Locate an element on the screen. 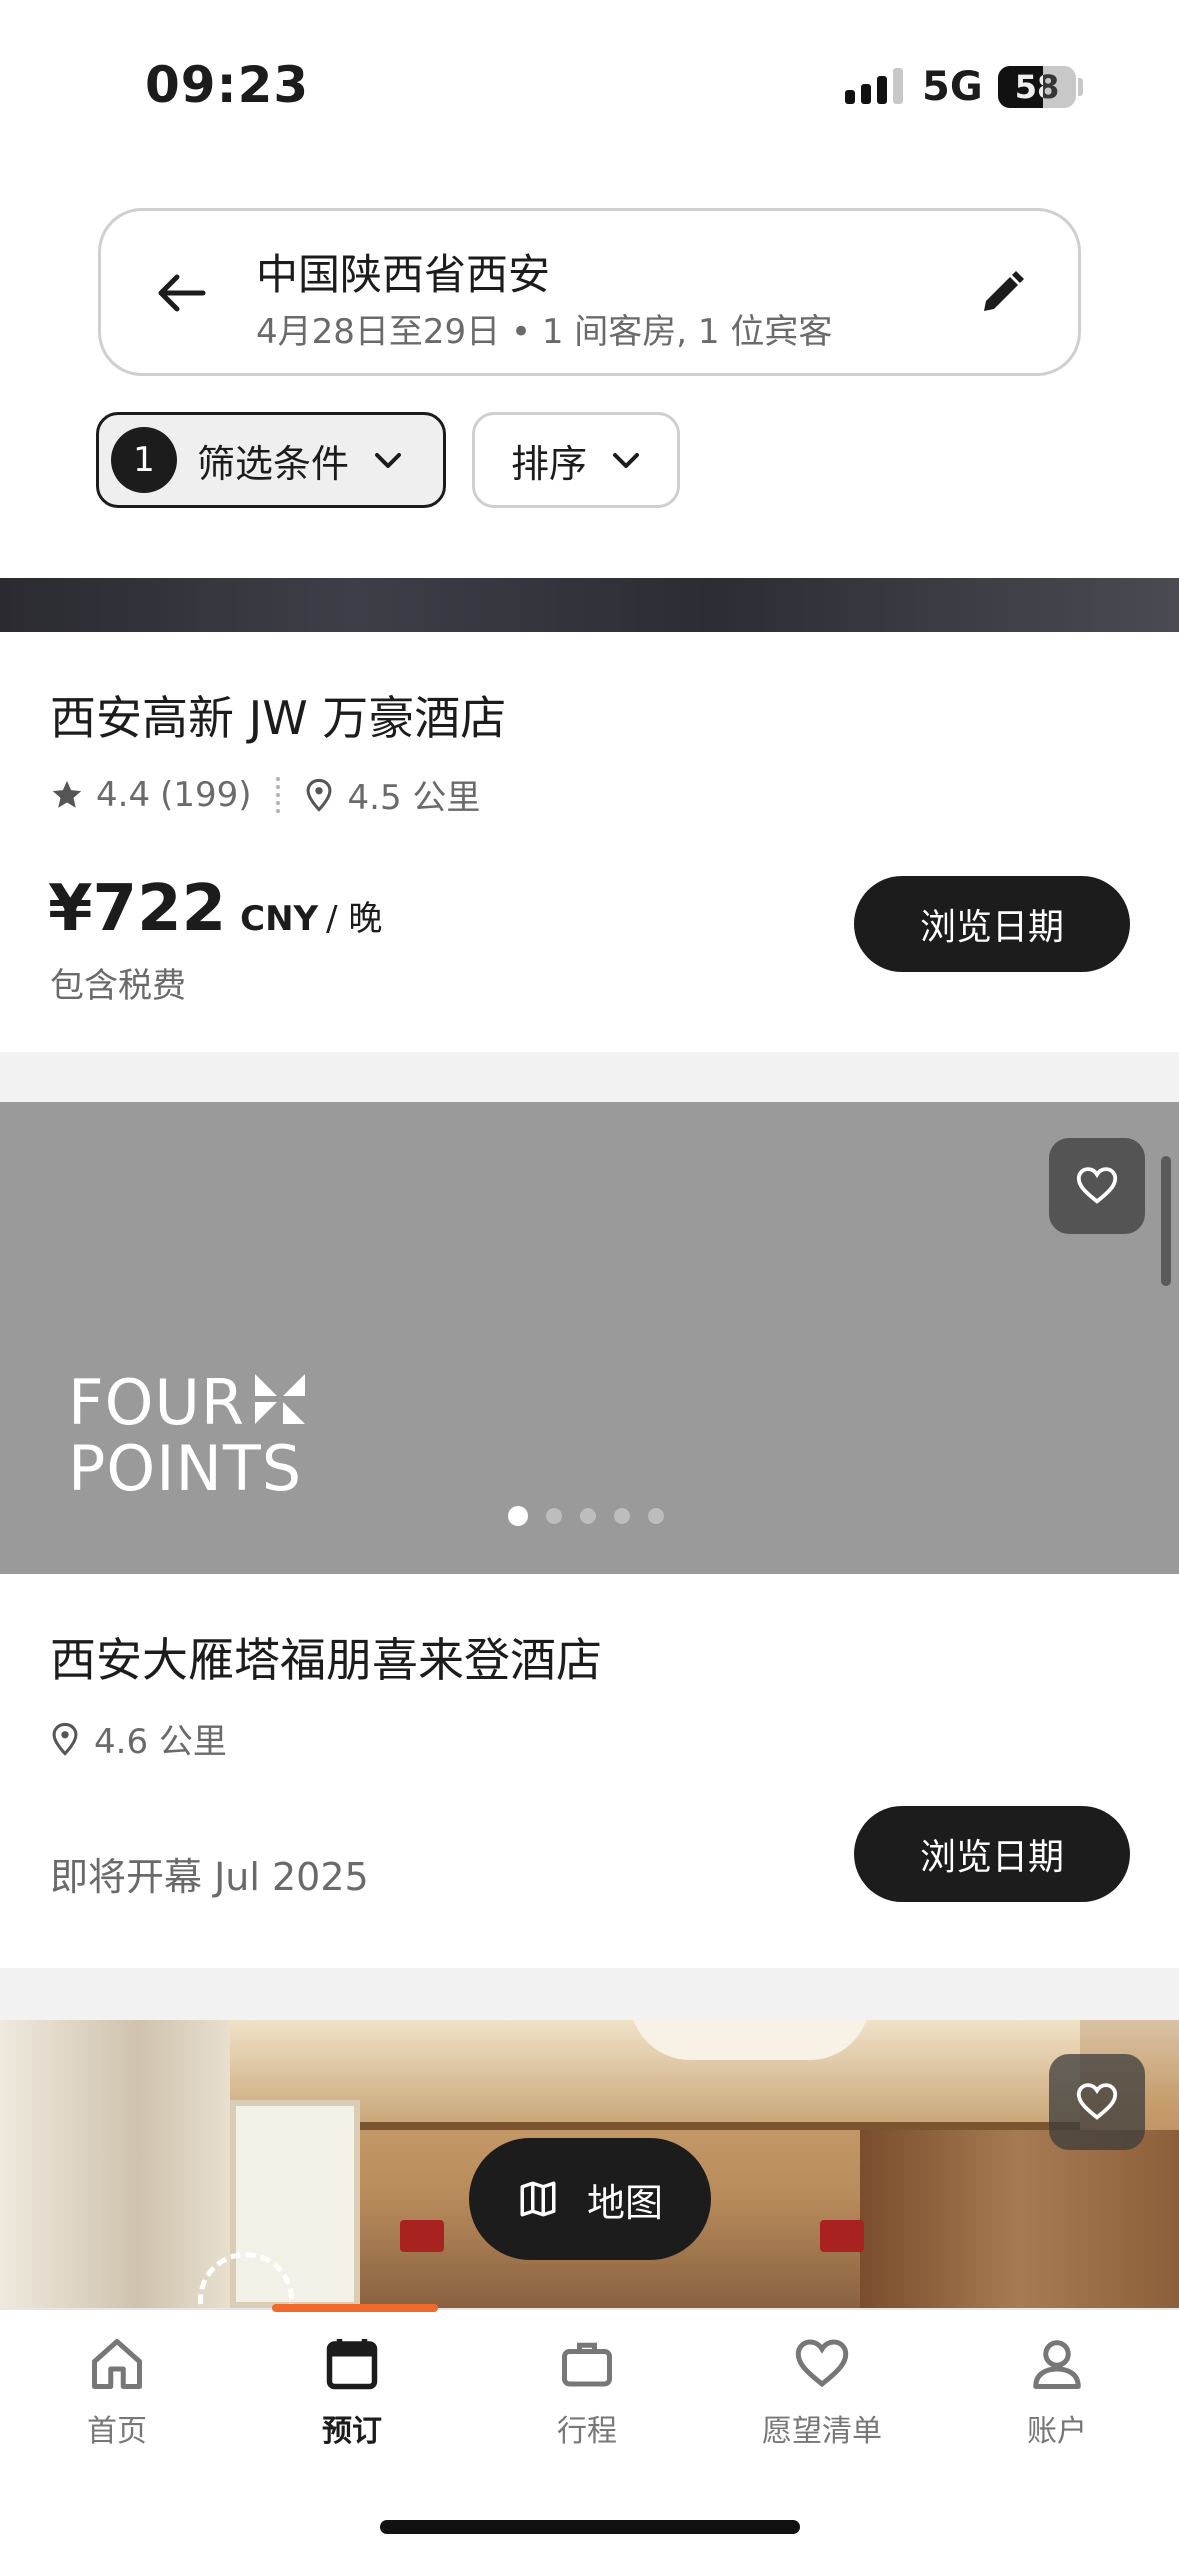 The image size is (1179, 2556). map-button: 地图 is located at coordinates (590, 2199).